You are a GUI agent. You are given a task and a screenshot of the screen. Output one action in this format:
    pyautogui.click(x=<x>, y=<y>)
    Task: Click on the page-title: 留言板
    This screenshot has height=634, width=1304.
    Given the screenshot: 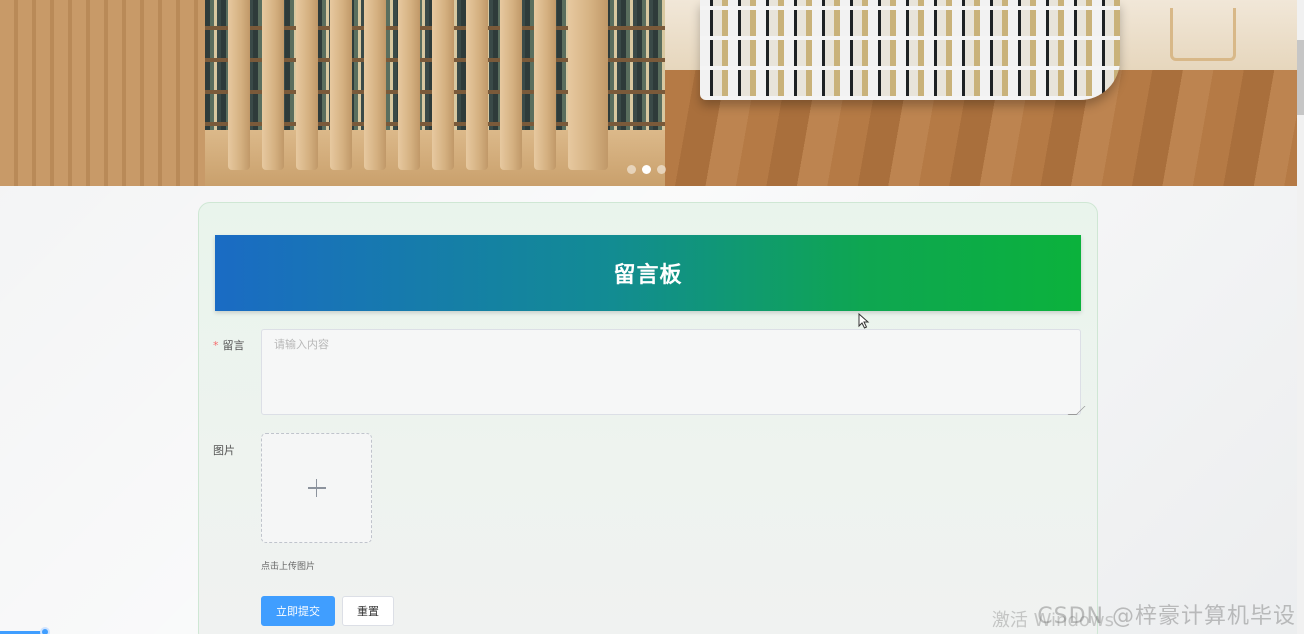 What is the action you would take?
    pyautogui.click(x=648, y=275)
    